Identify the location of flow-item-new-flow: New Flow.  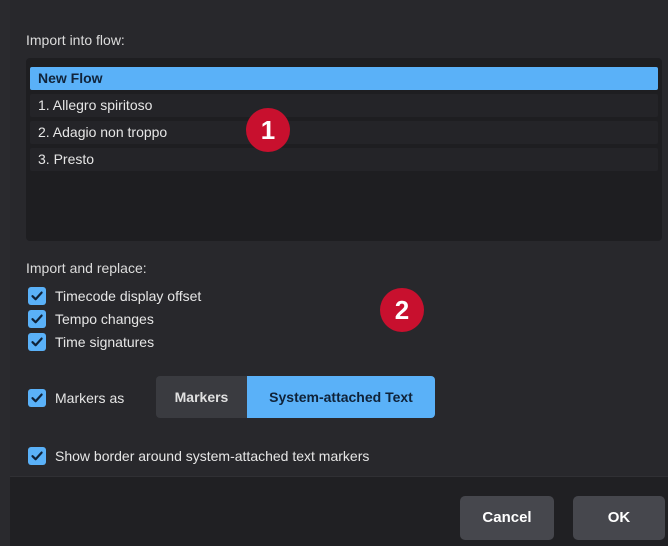
(344, 78).